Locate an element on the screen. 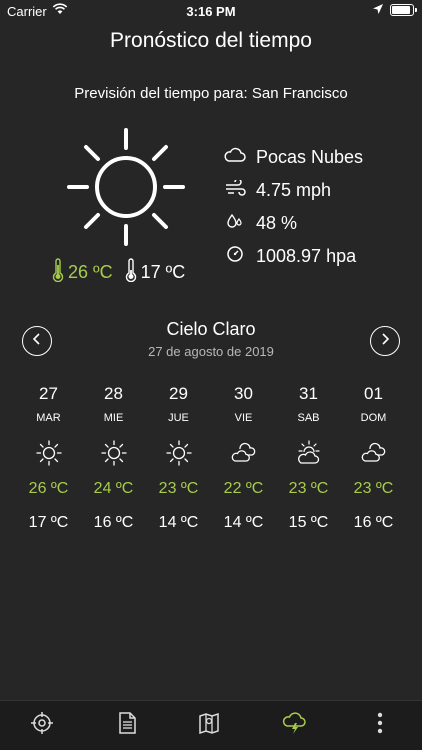 Image resolution: width=422 pixels, height=750 pixels. next-day-button is located at coordinates (385, 341).